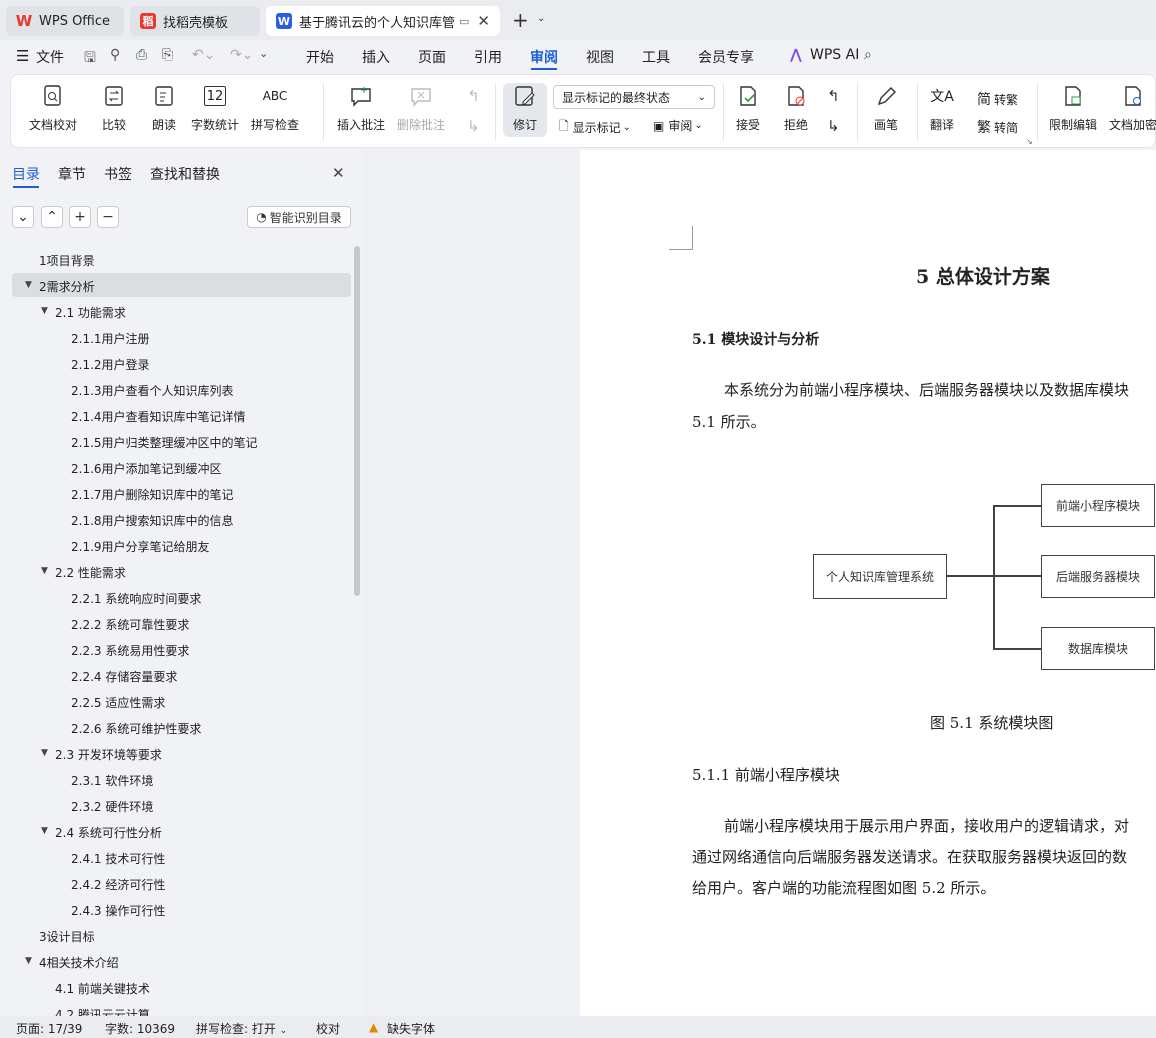  What do you see at coordinates (164, 114) in the screenshot?
I see `read-aloud-button: 朗读` at bounding box center [164, 114].